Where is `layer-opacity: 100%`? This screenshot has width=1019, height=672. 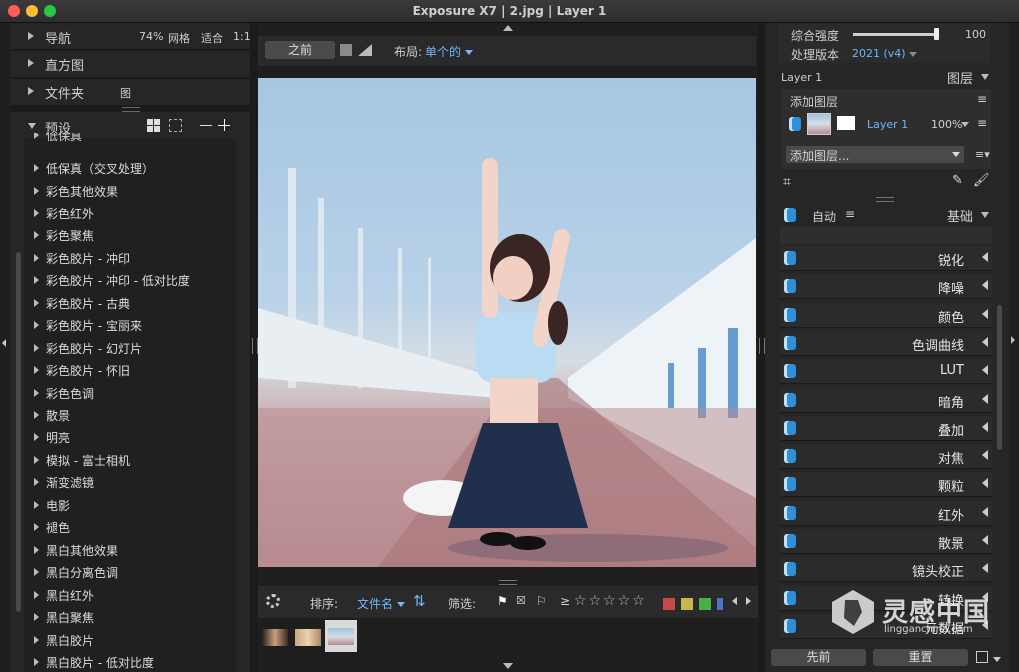
layer-opacity: 100% is located at coordinates (946, 124).